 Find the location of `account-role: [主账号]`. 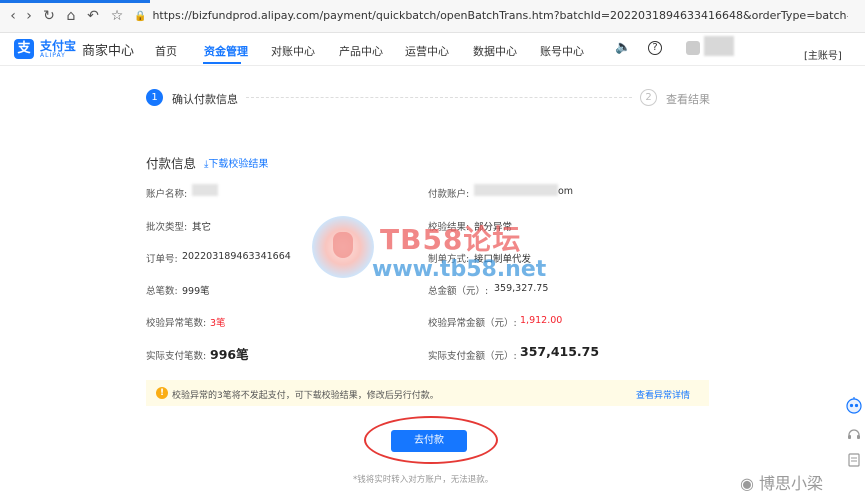

account-role: [主账号] is located at coordinates (823, 56).